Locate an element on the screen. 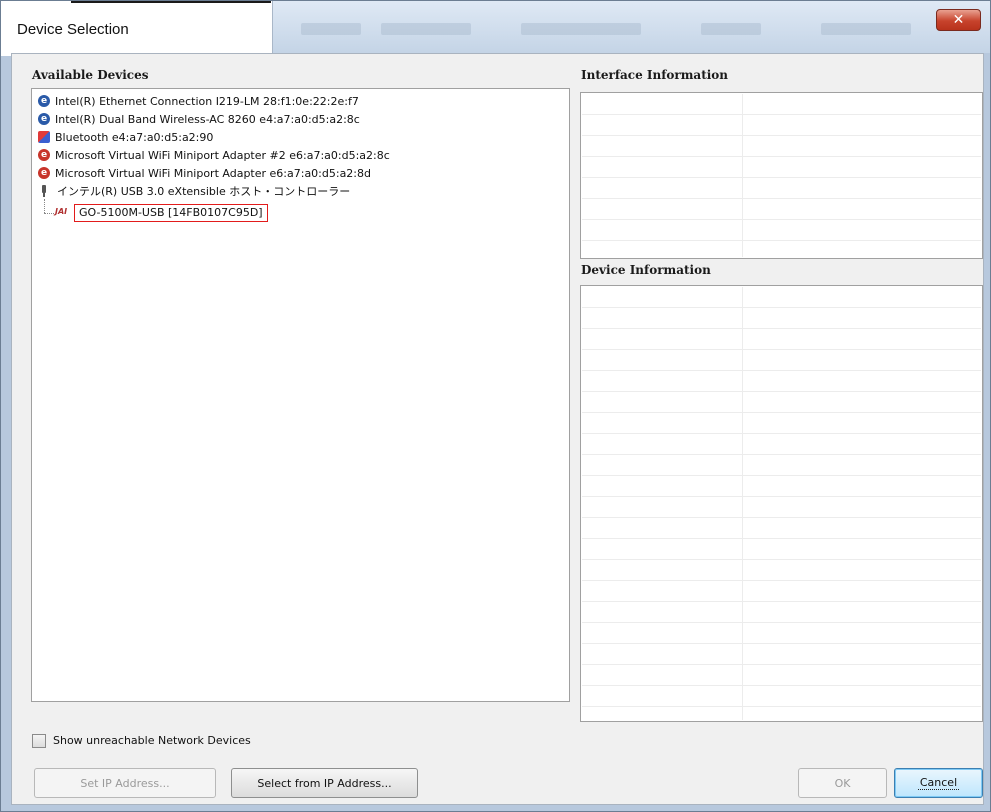 Image resolution: width=991 pixels, height=812 pixels. show-unreachable-label: Show unreachable Network Devices is located at coordinates (152, 740).